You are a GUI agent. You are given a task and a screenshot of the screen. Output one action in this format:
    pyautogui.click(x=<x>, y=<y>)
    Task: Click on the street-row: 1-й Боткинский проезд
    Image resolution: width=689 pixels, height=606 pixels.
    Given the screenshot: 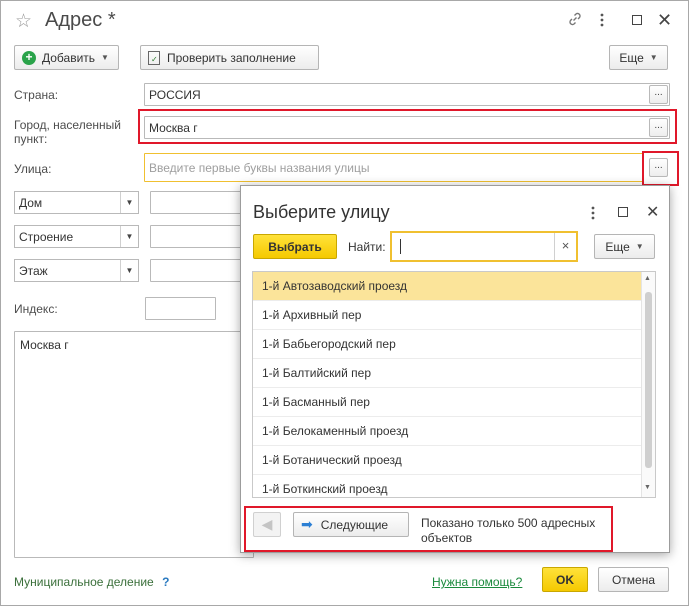 What is the action you would take?
    pyautogui.click(x=447, y=486)
    